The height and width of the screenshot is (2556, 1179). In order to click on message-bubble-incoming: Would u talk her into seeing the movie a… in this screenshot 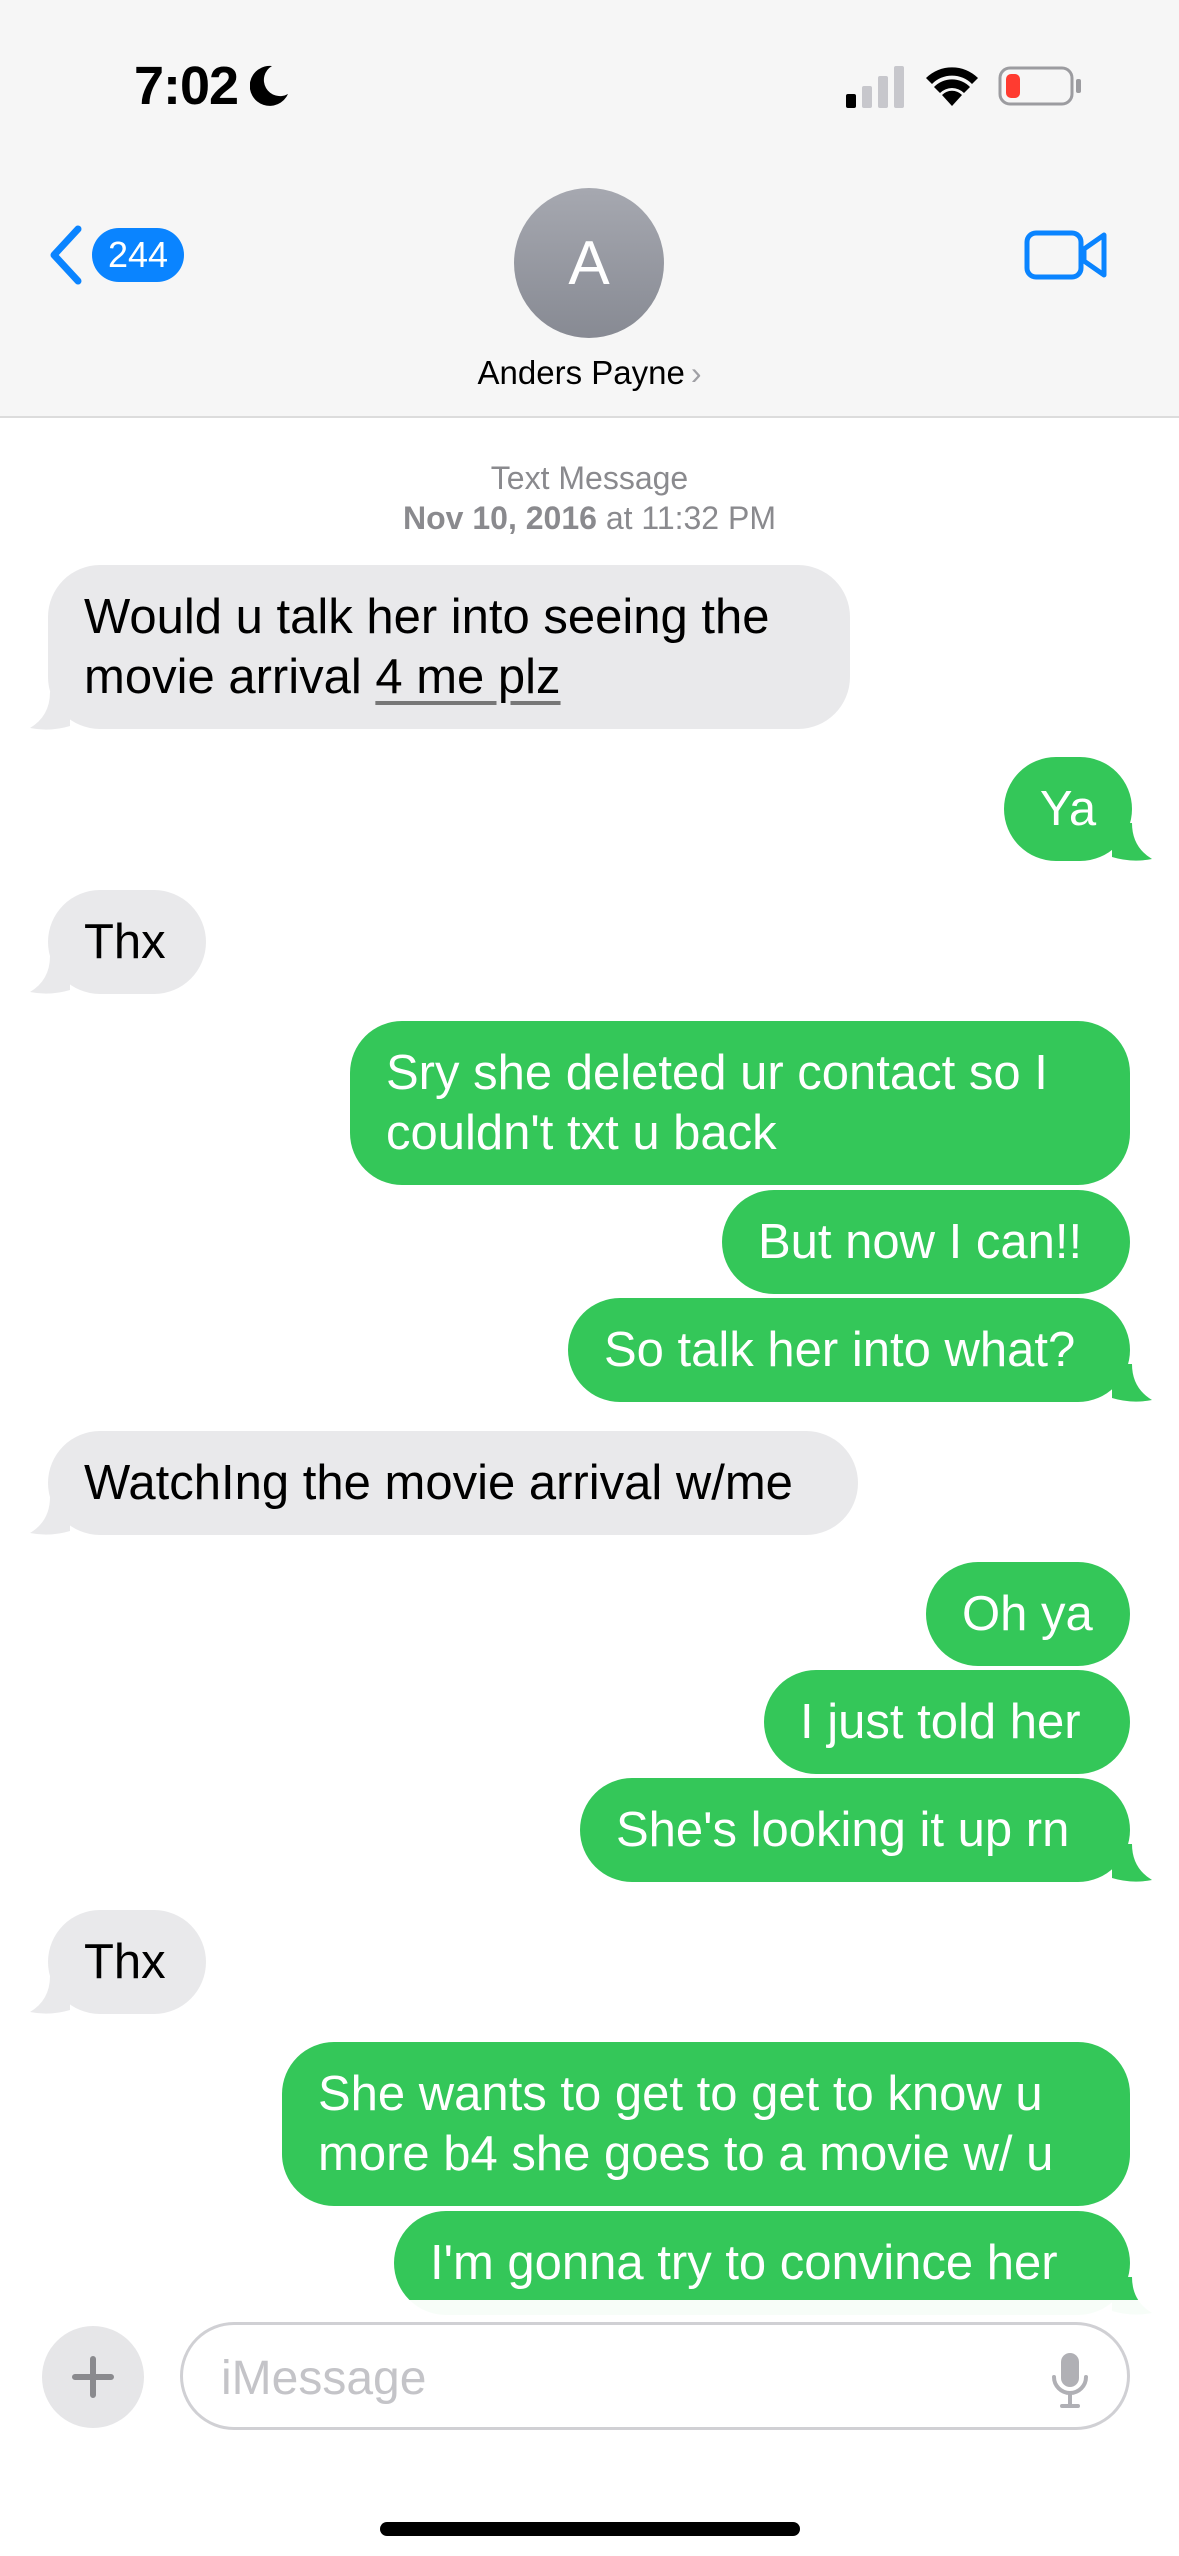, I will do `click(449, 647)`.